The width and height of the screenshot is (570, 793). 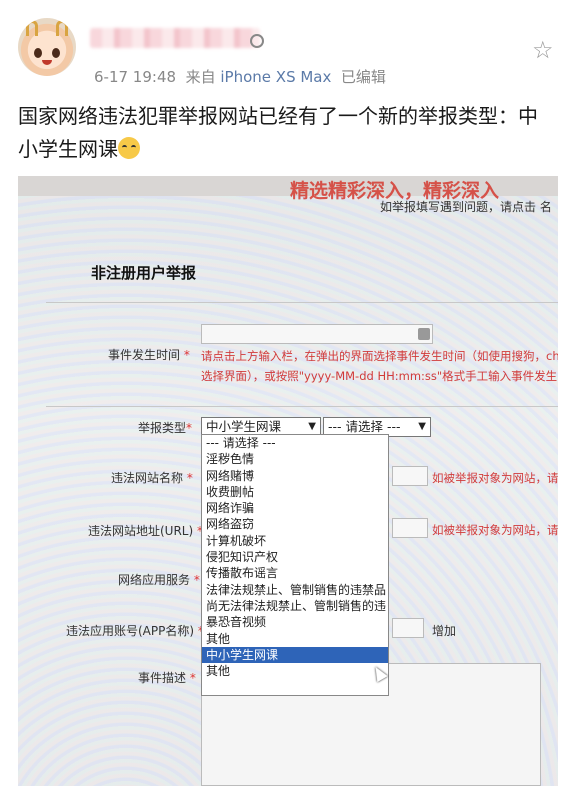 What do you see at coordinates (278, 132) in the screenshot?
I see `post-body: 国家网络违法犯罪举报网站已经有了一个新的举报类型：中小学生网课` at bounding box center [278, 132].